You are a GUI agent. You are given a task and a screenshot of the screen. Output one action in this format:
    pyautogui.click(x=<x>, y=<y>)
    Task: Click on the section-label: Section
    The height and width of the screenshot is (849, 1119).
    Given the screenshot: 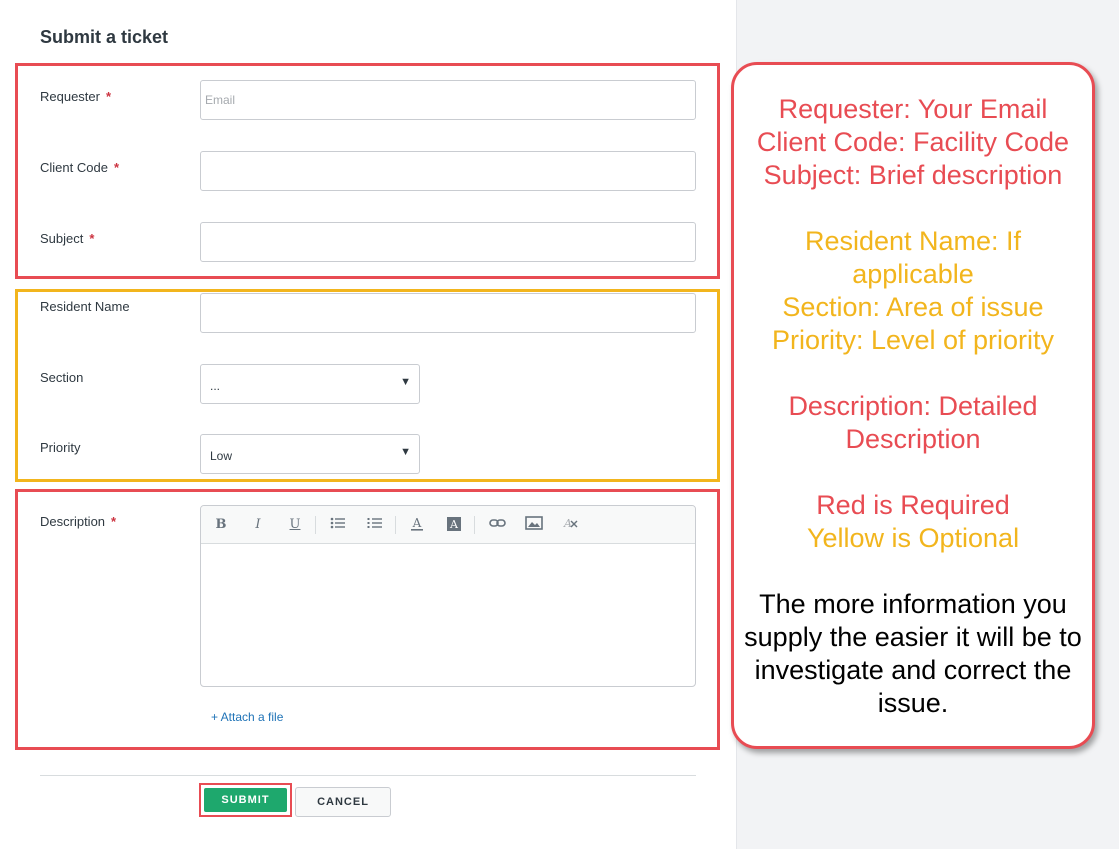 What is the action you would take?
    pyautogui.click(x=62, y=377)
    